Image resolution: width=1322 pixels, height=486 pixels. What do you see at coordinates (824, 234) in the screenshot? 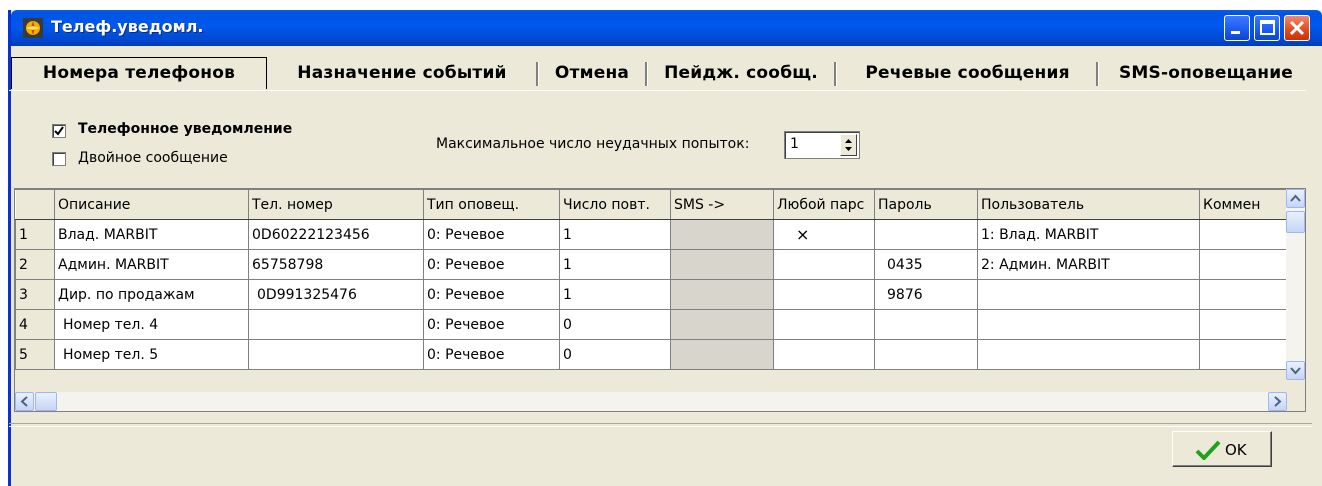
I see `cell-any-password: ×` at bounding box center [824, 234].